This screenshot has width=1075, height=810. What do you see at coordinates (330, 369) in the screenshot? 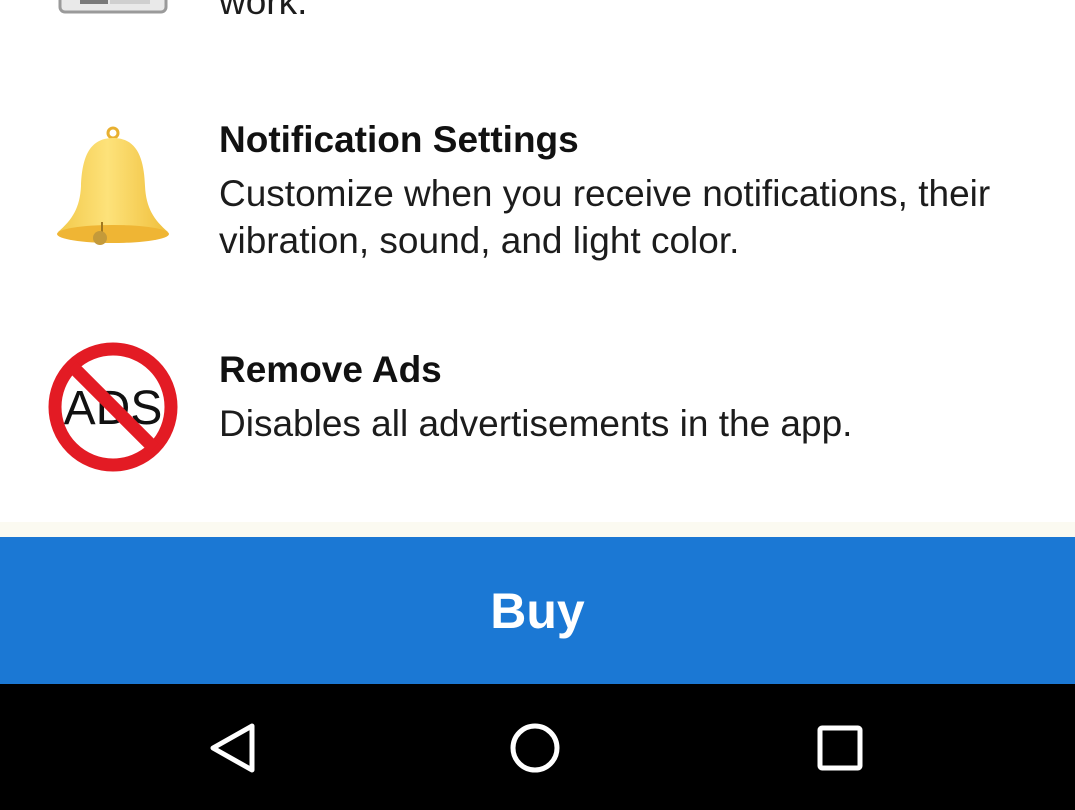
I see `feature-title: Remove Ads` at bounding box center [330, 369].